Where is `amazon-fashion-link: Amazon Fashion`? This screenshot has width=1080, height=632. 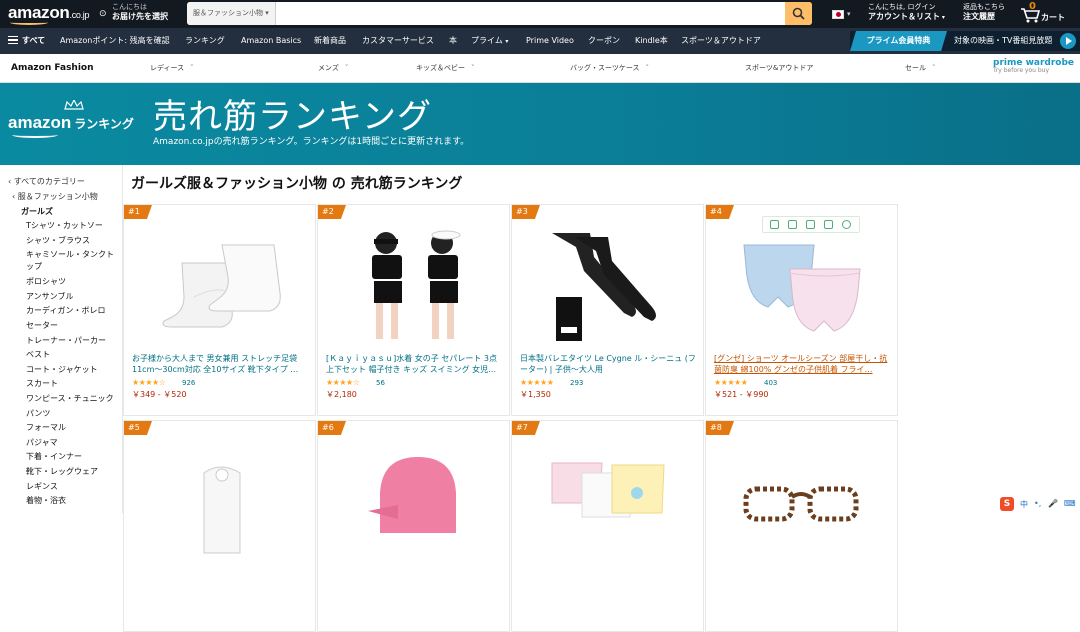 amazon-fashion-link: Amazon Fashion is located at coordinates (52, 68).